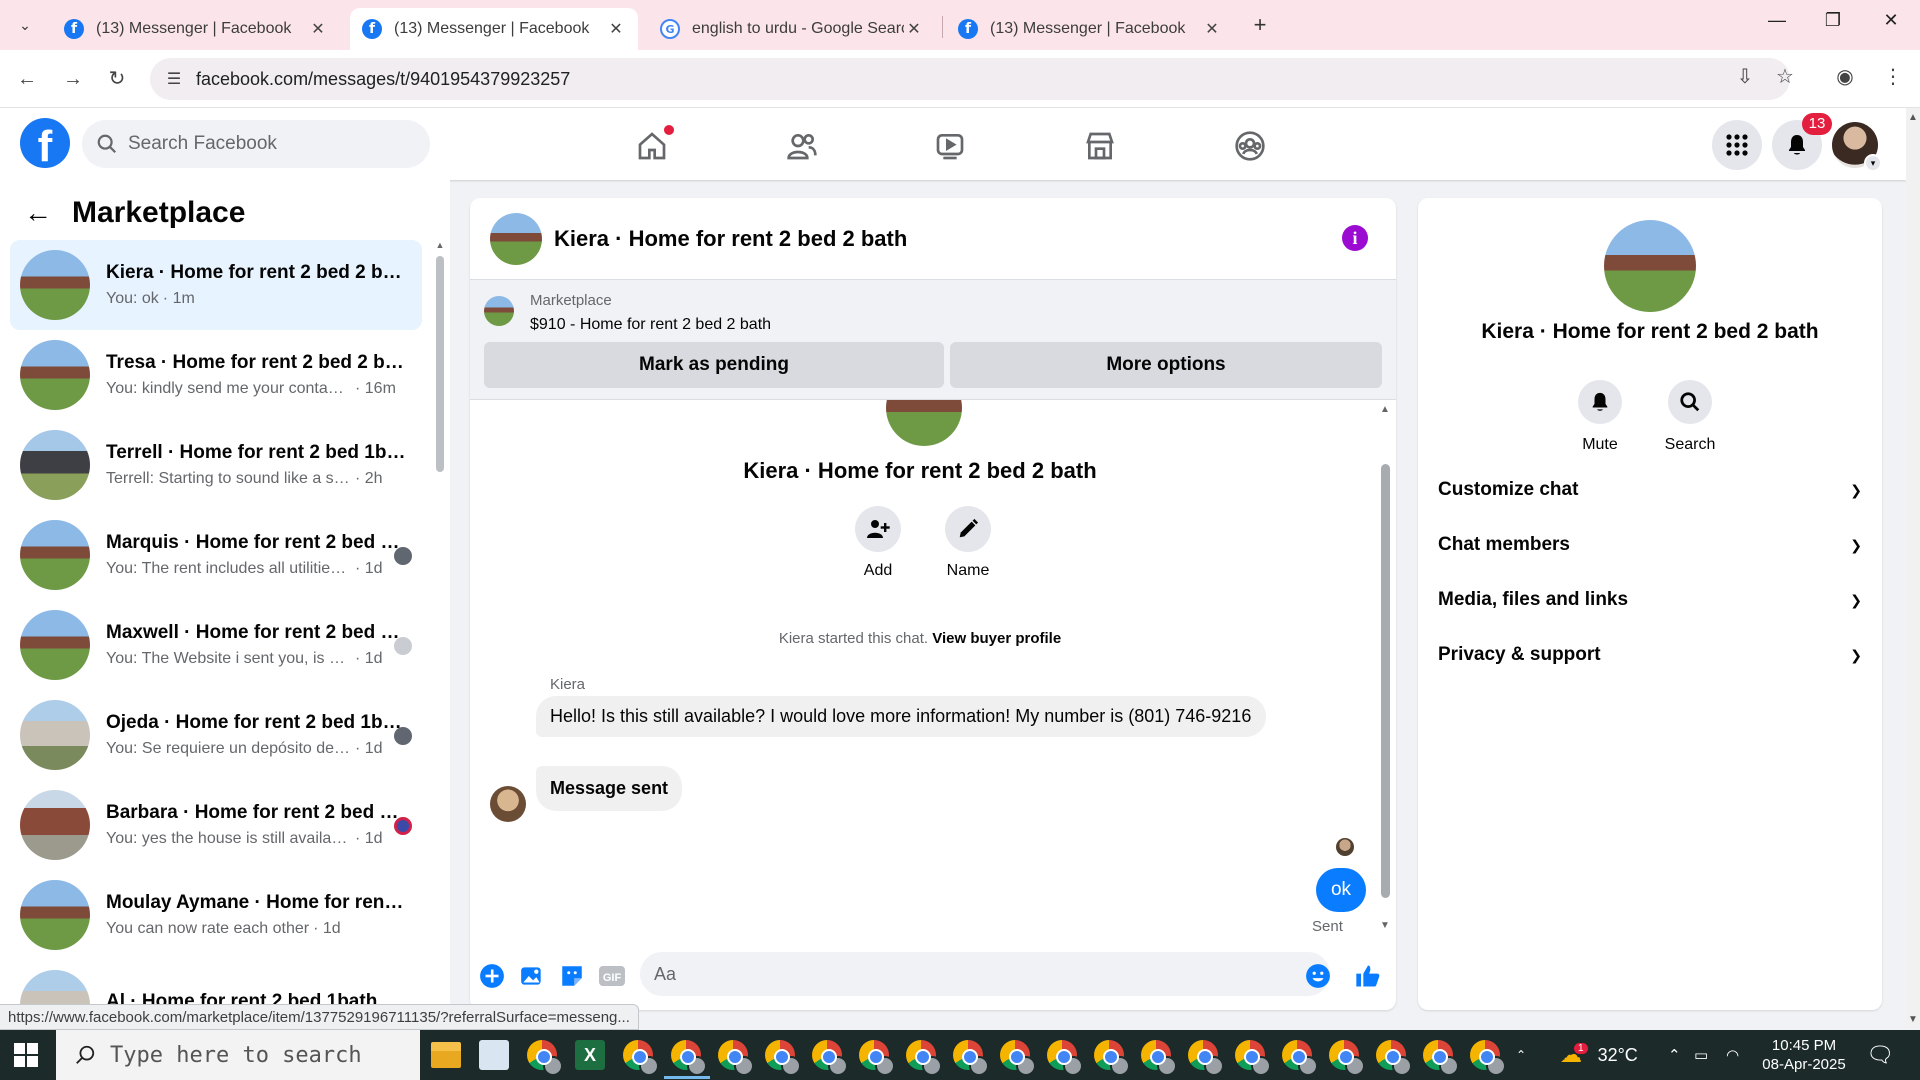  Describe the element at coordinates (1833, 20) in the screenshot. I see `restore-icon: ❐` at that location.